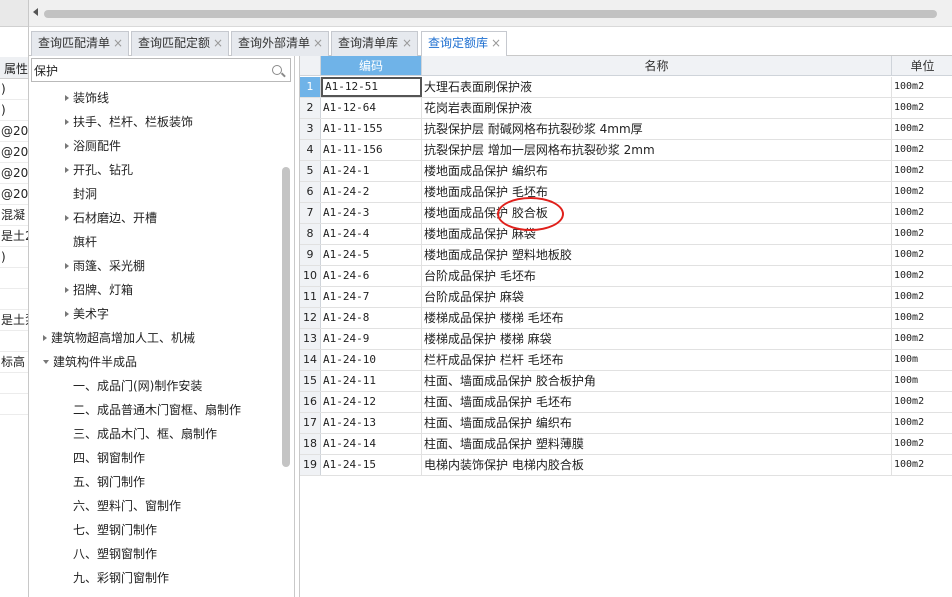 The image size is (952, 597). Describe the element at coordinates (99, 170) in the screenshot. I see `tree-item: 开孔、钻孔` at that location.